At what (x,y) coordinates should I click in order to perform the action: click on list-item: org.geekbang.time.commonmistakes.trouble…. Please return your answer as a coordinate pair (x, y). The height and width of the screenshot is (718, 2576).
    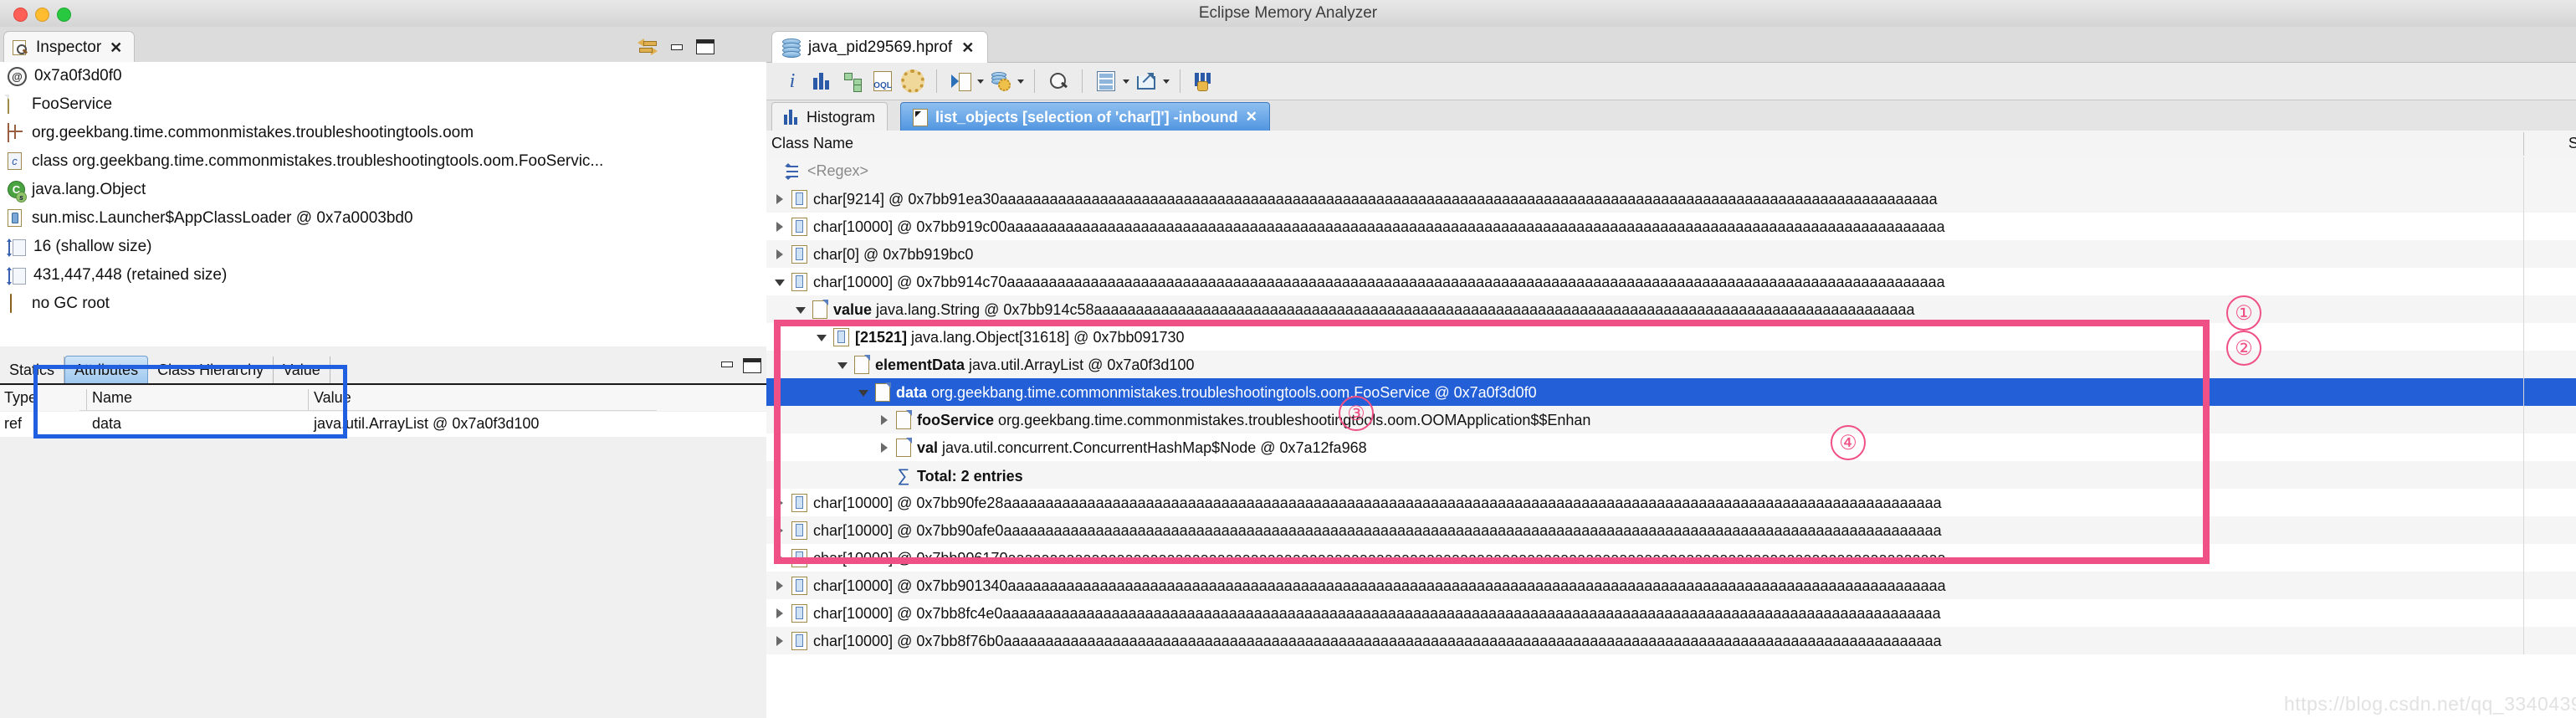
    Looking at the image, I should click on (383, 133).